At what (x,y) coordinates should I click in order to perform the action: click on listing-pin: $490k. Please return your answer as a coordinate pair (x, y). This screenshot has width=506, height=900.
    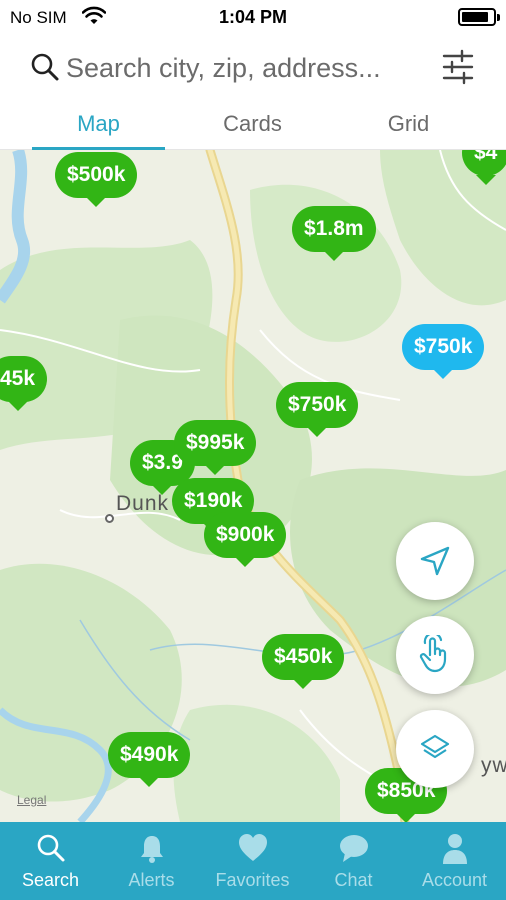
    Looking at the image, I should click on (149, 759).